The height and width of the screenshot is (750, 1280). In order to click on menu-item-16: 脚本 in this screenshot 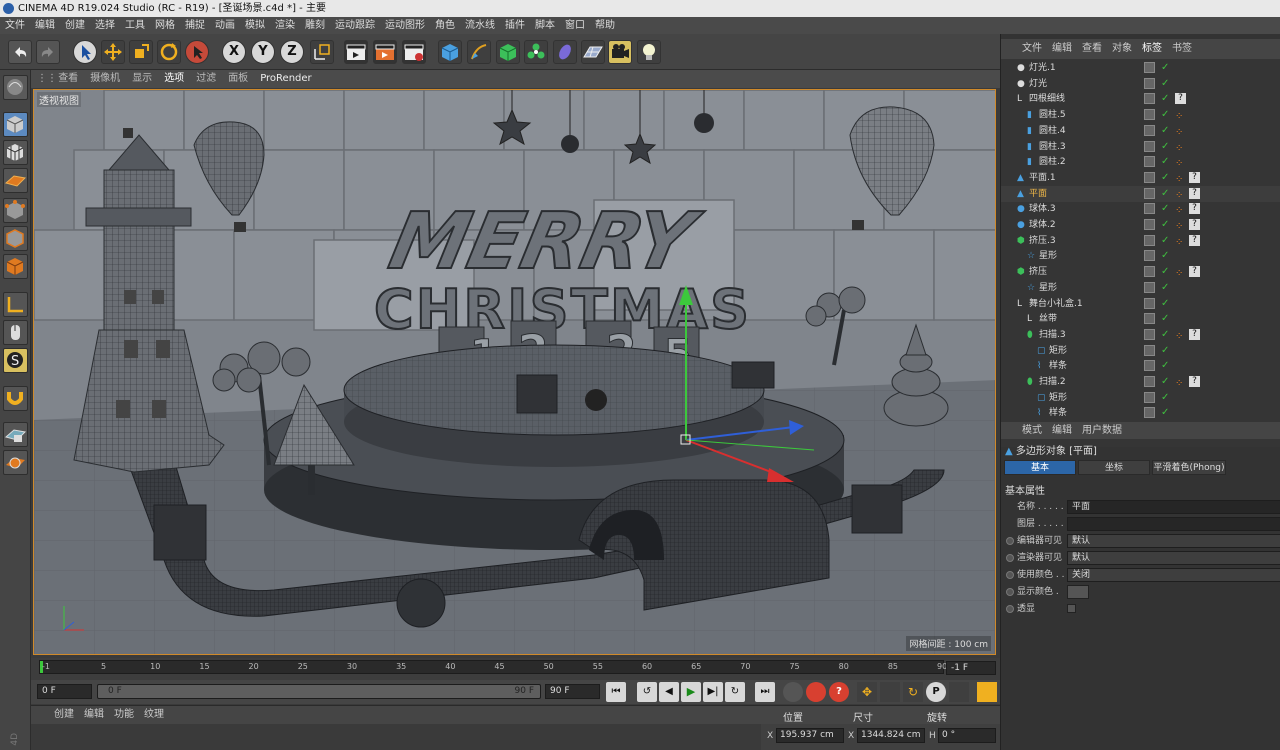, I will do `click(545, 25)`.